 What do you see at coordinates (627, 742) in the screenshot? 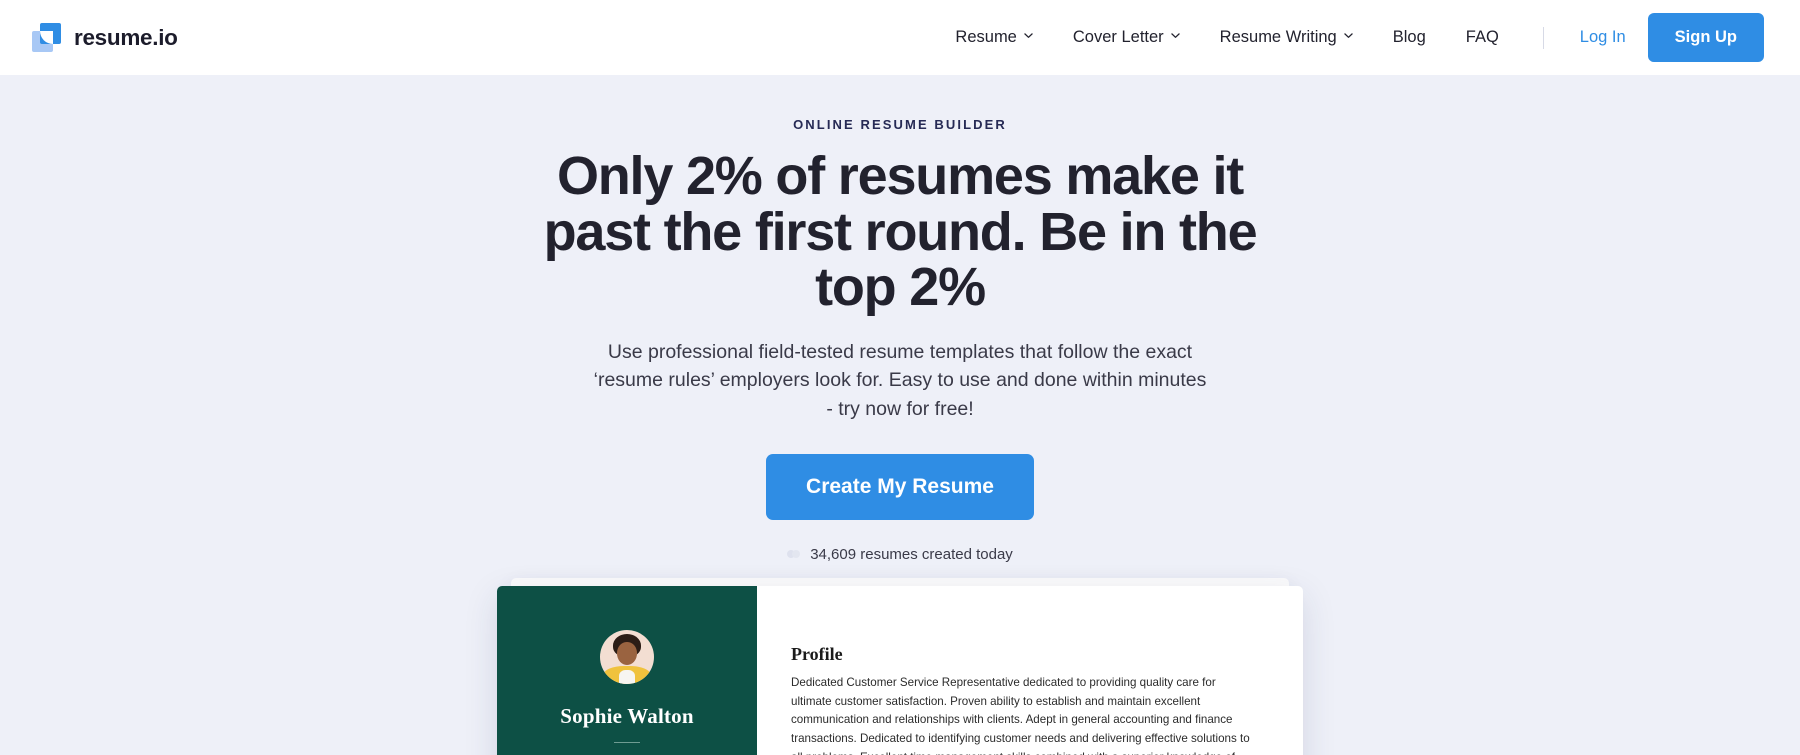
I see `resume-name-divider` at bounding box center [627, 742].